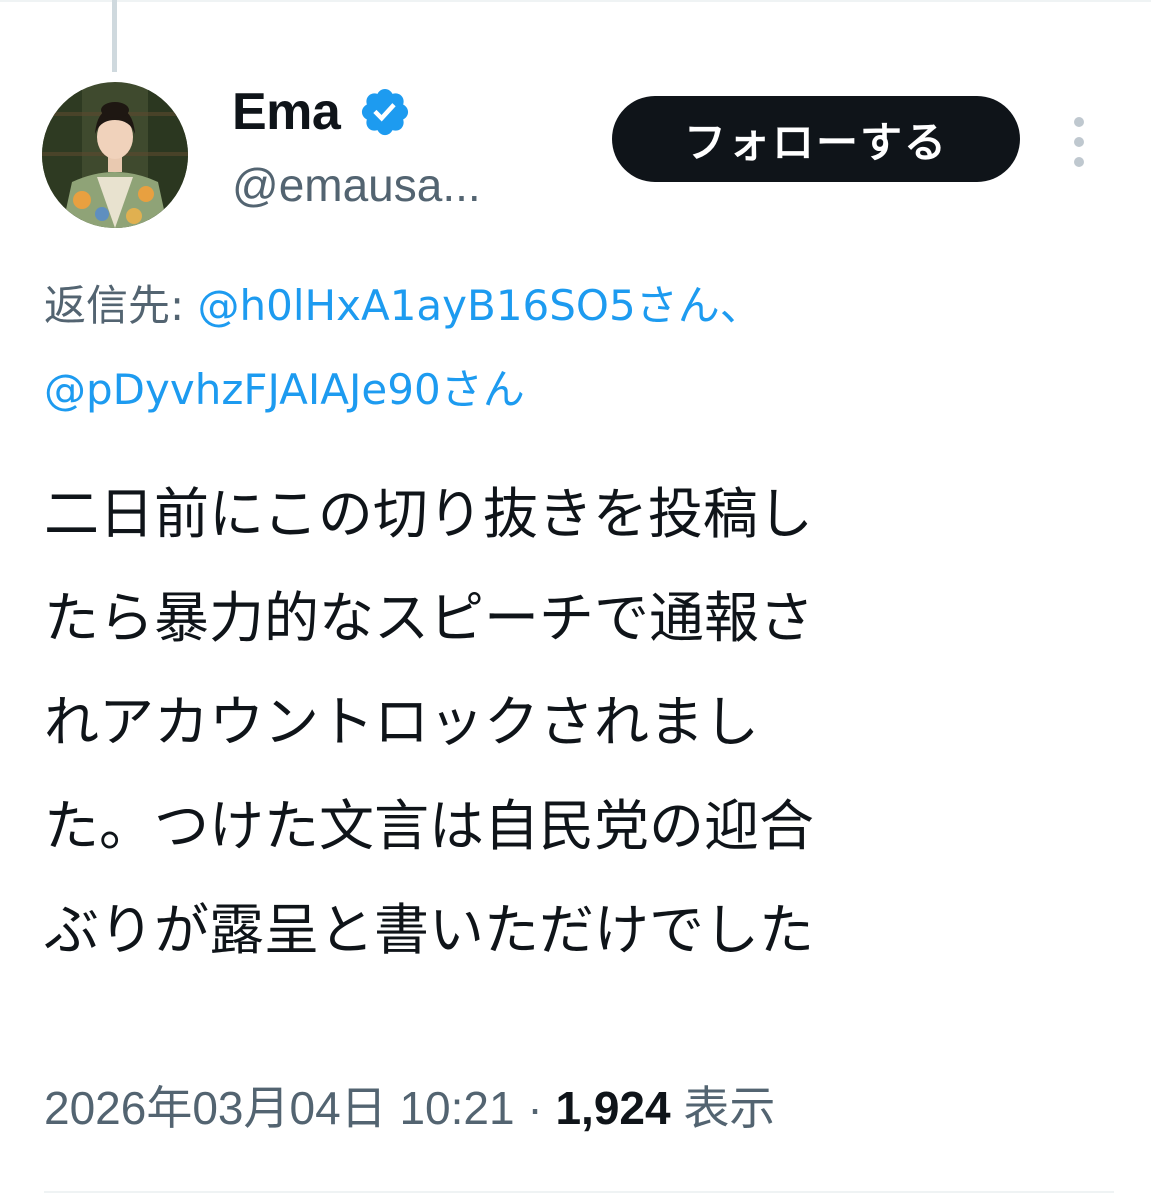  What do you see at coordinates (121, 305) in the screenshot?
I see `reply-to-prefix: 返信先:` at bounding box center [121, 305].